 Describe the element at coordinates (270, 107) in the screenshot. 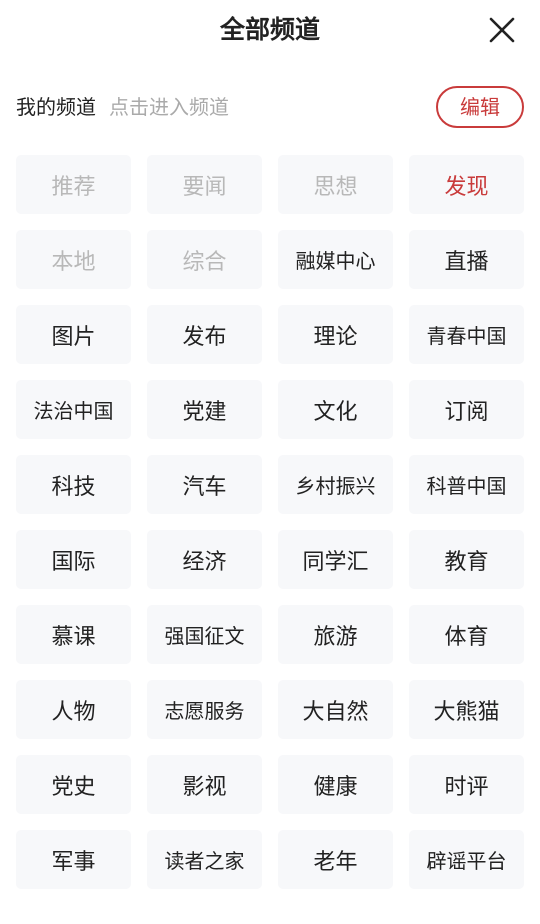

I see `my-channels-row: 我的频道 点击进入频道 编辑` at that location.